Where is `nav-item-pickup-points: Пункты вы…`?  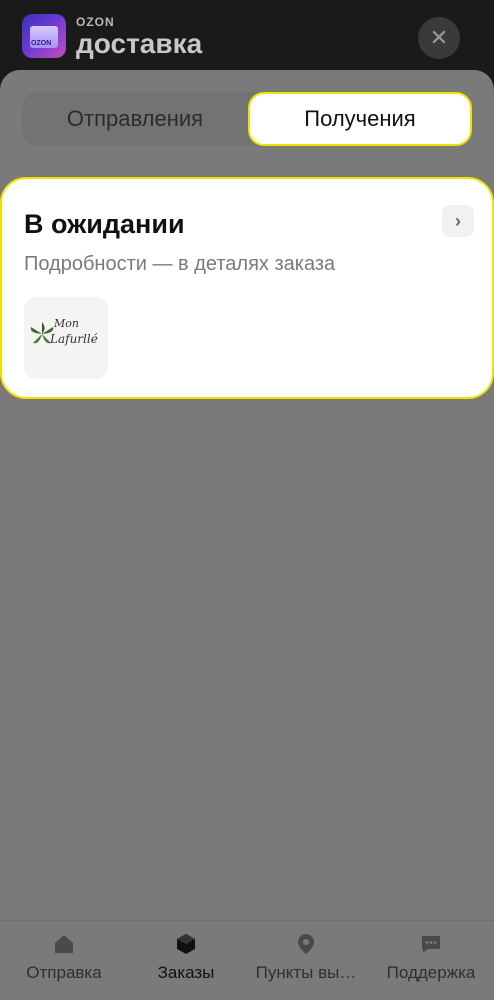 nav-item-pickup-points: Пункты вы… is located at coordinates (306, 960).